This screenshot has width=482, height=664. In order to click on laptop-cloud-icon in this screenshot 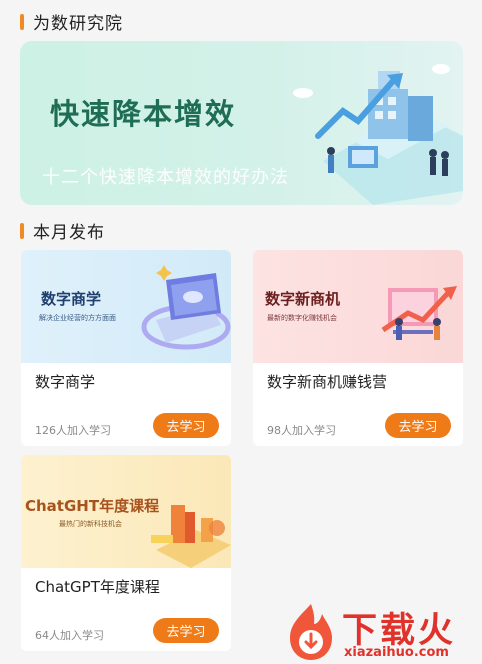, I will do `click(186, 307)`.